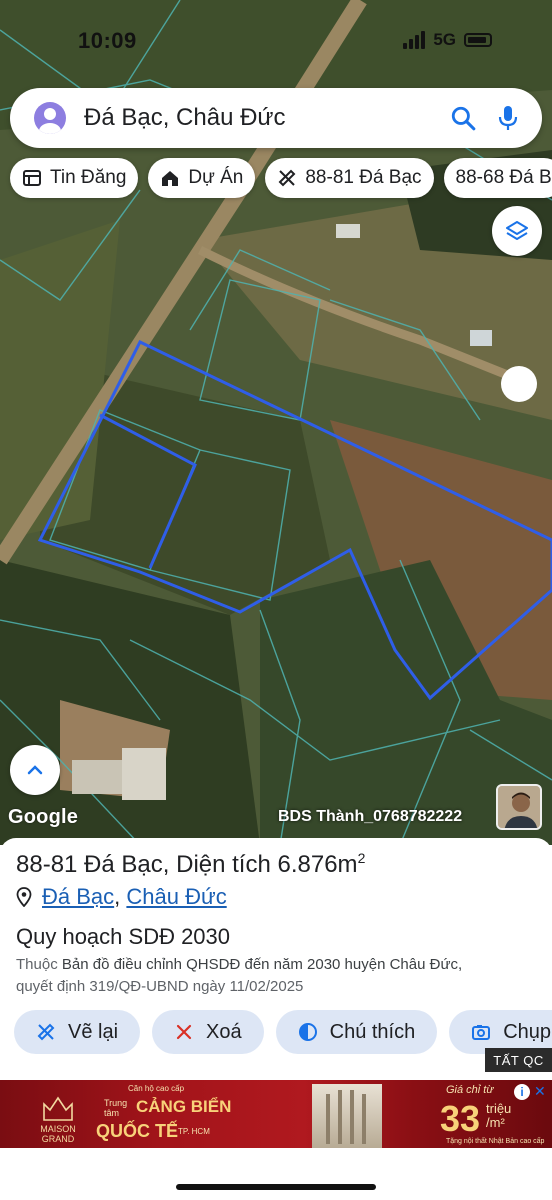 Image resolution: width=552 pixels, height=1200 pixels. What do you see at coordinates (478, 40) in the screenshot?
I see `battery-icon` at bounding box center [478, 40].